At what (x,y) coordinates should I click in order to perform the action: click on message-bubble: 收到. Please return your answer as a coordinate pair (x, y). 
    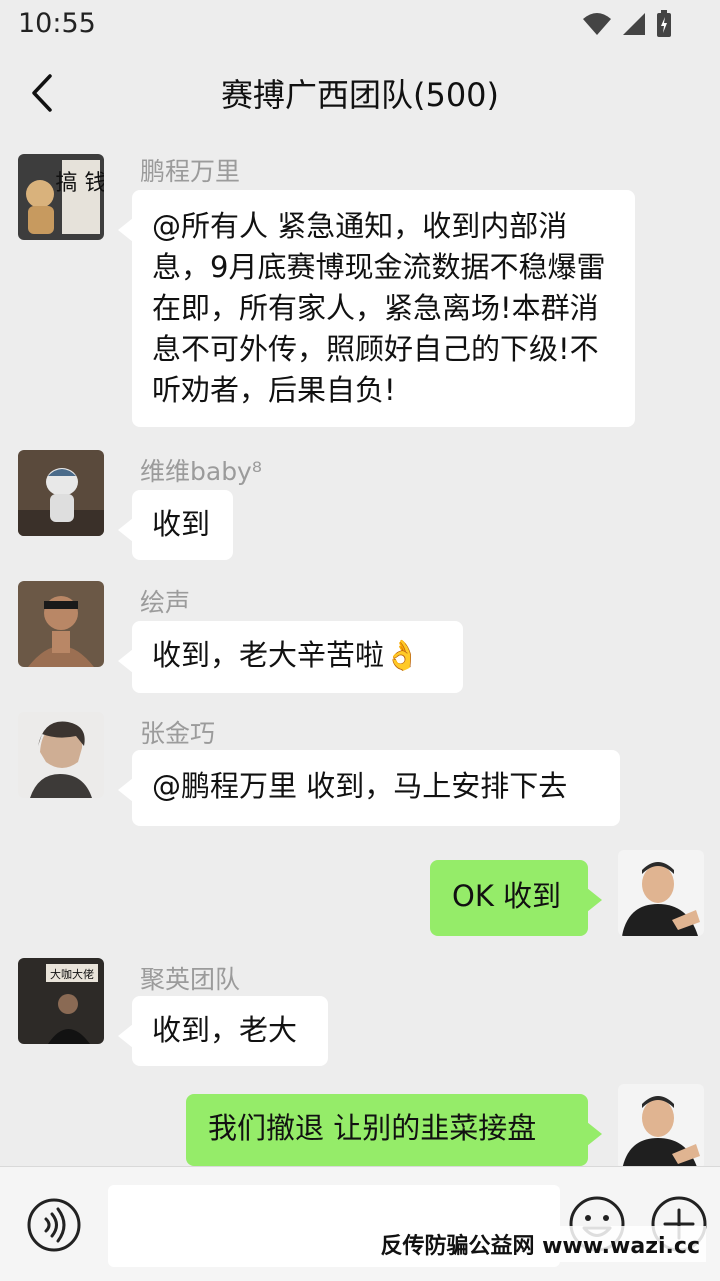
    Looking at the image, I should click on (175, 525).